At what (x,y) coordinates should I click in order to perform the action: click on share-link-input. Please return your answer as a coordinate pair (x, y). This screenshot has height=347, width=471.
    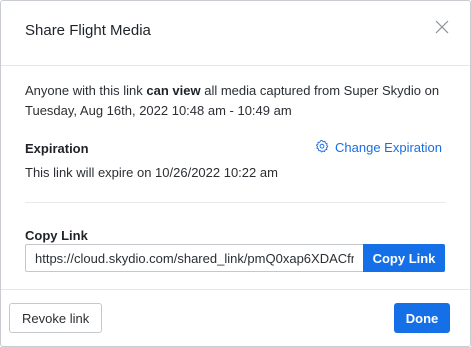
    Looking at the image, I should click on (194, 258).